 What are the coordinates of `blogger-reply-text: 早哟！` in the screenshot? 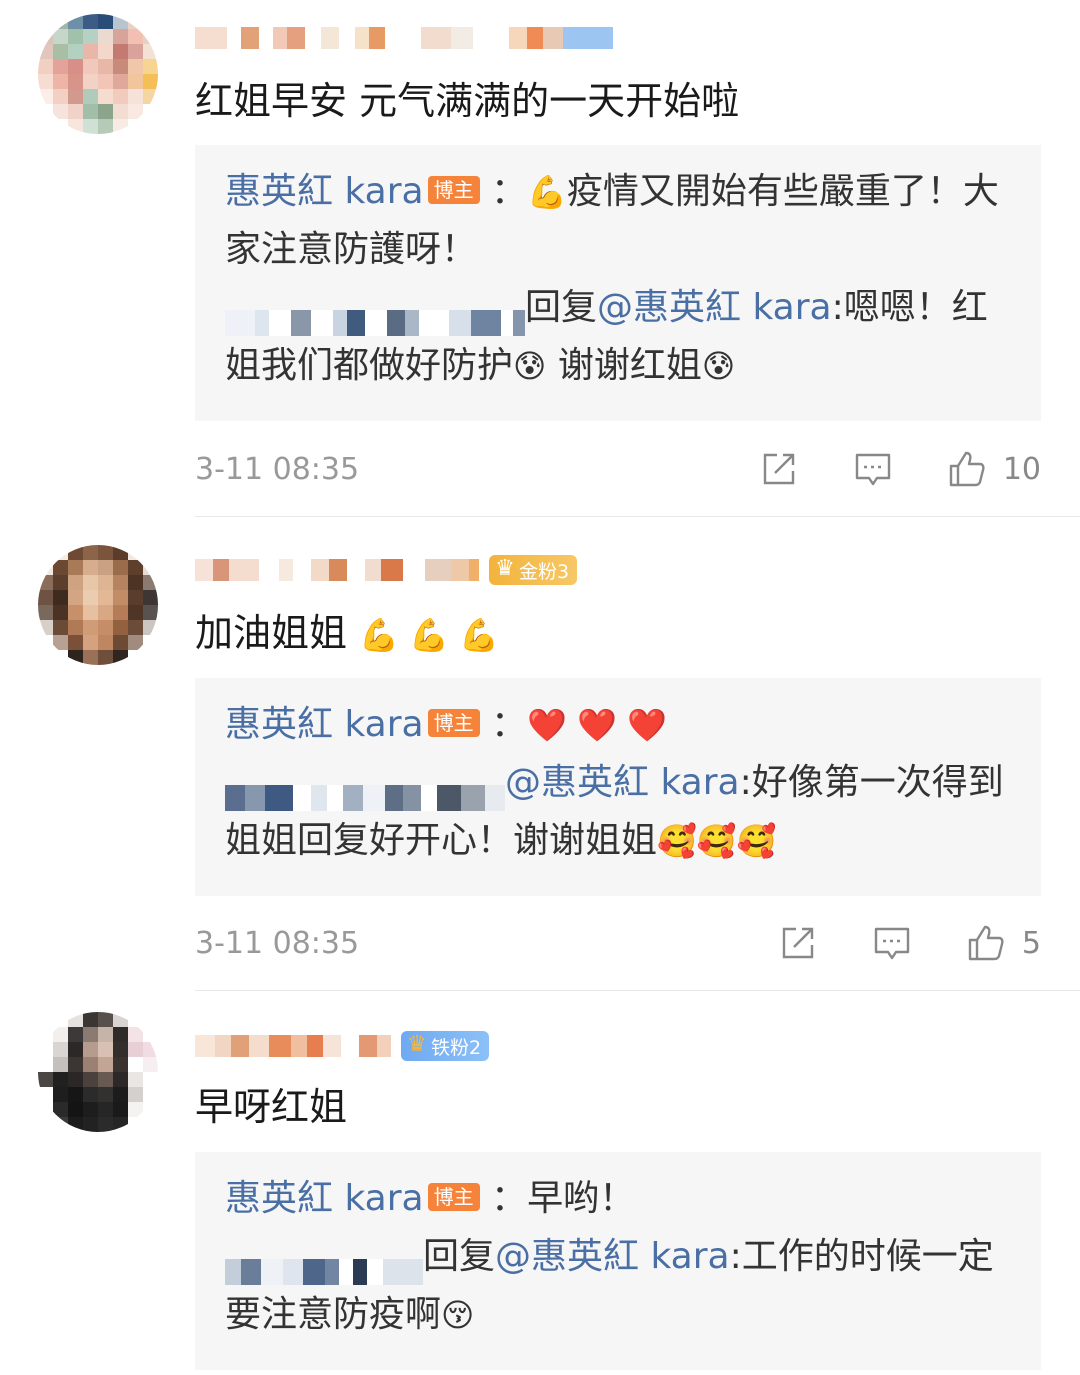 It's located at (581, 1198).